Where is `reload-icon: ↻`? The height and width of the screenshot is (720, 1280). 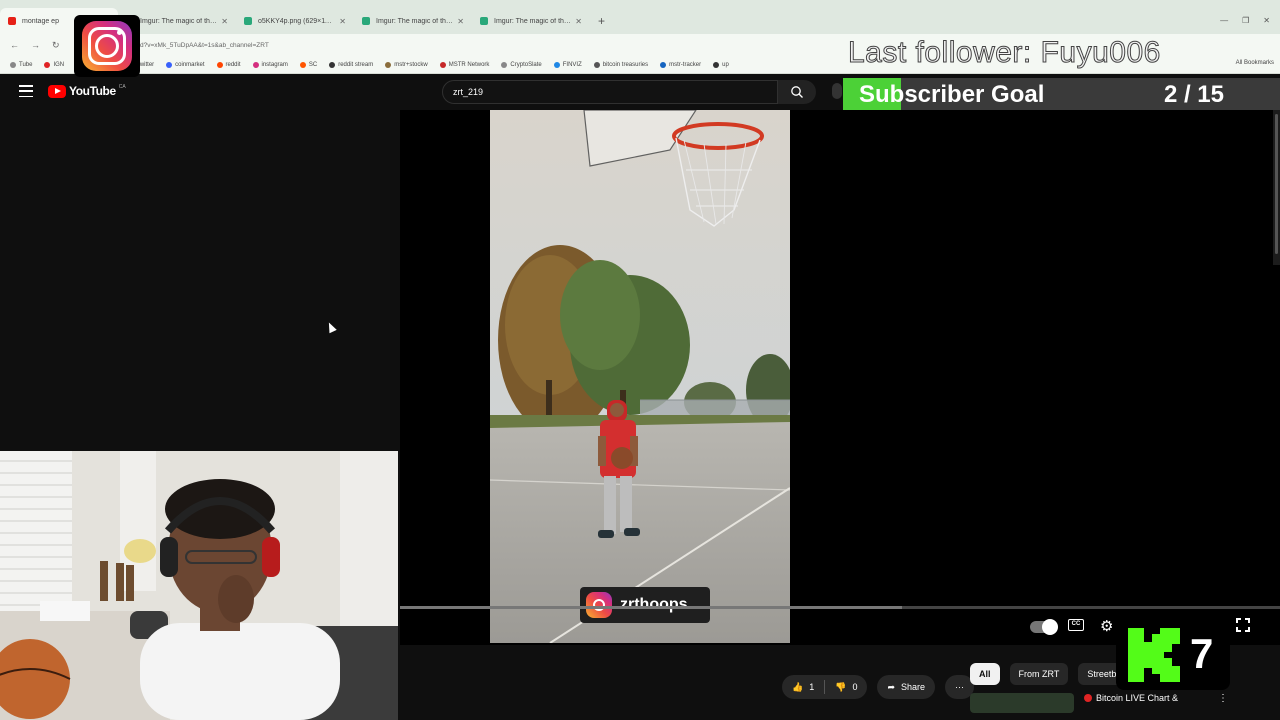 reload-icon: ↻ is located at coordinates (56, 45).